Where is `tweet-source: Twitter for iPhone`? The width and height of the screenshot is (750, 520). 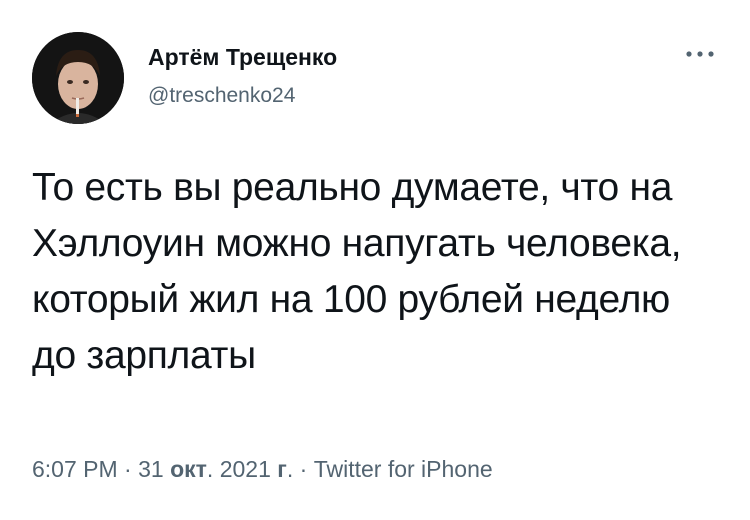
tweet-source: Twitter for iPhone is located at coordinates (403, 469).